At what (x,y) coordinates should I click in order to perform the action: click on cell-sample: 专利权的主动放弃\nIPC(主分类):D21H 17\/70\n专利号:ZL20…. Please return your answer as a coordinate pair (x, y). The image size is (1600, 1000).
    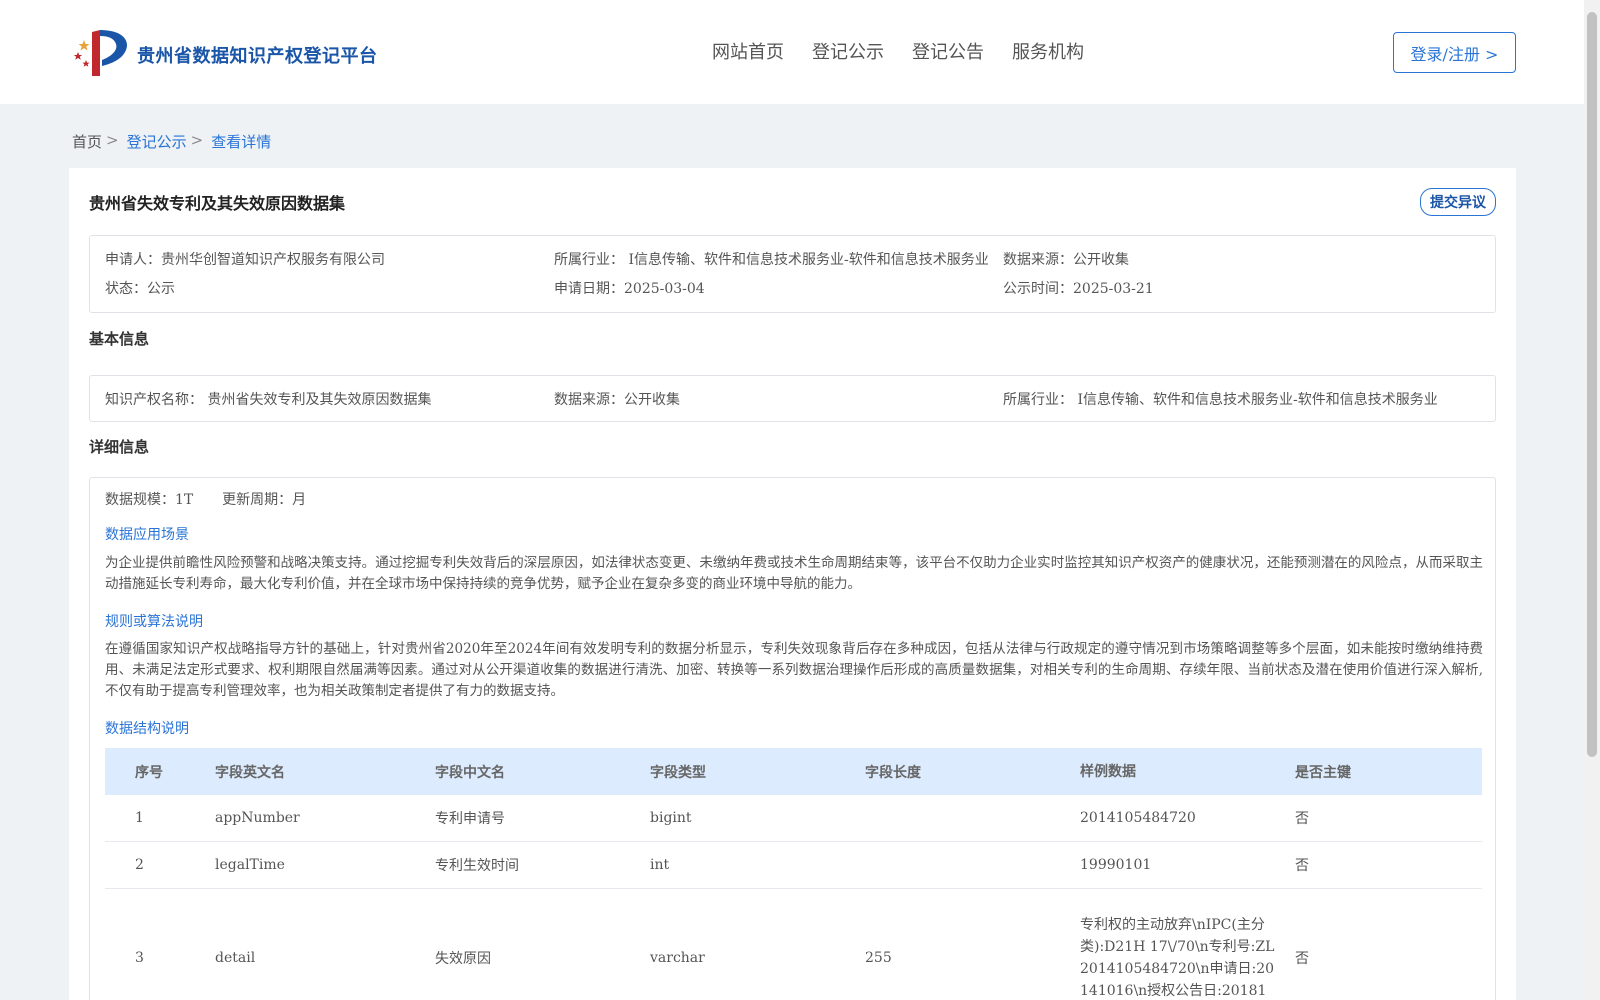
    Looking at the image, I should click on (1177, 957).